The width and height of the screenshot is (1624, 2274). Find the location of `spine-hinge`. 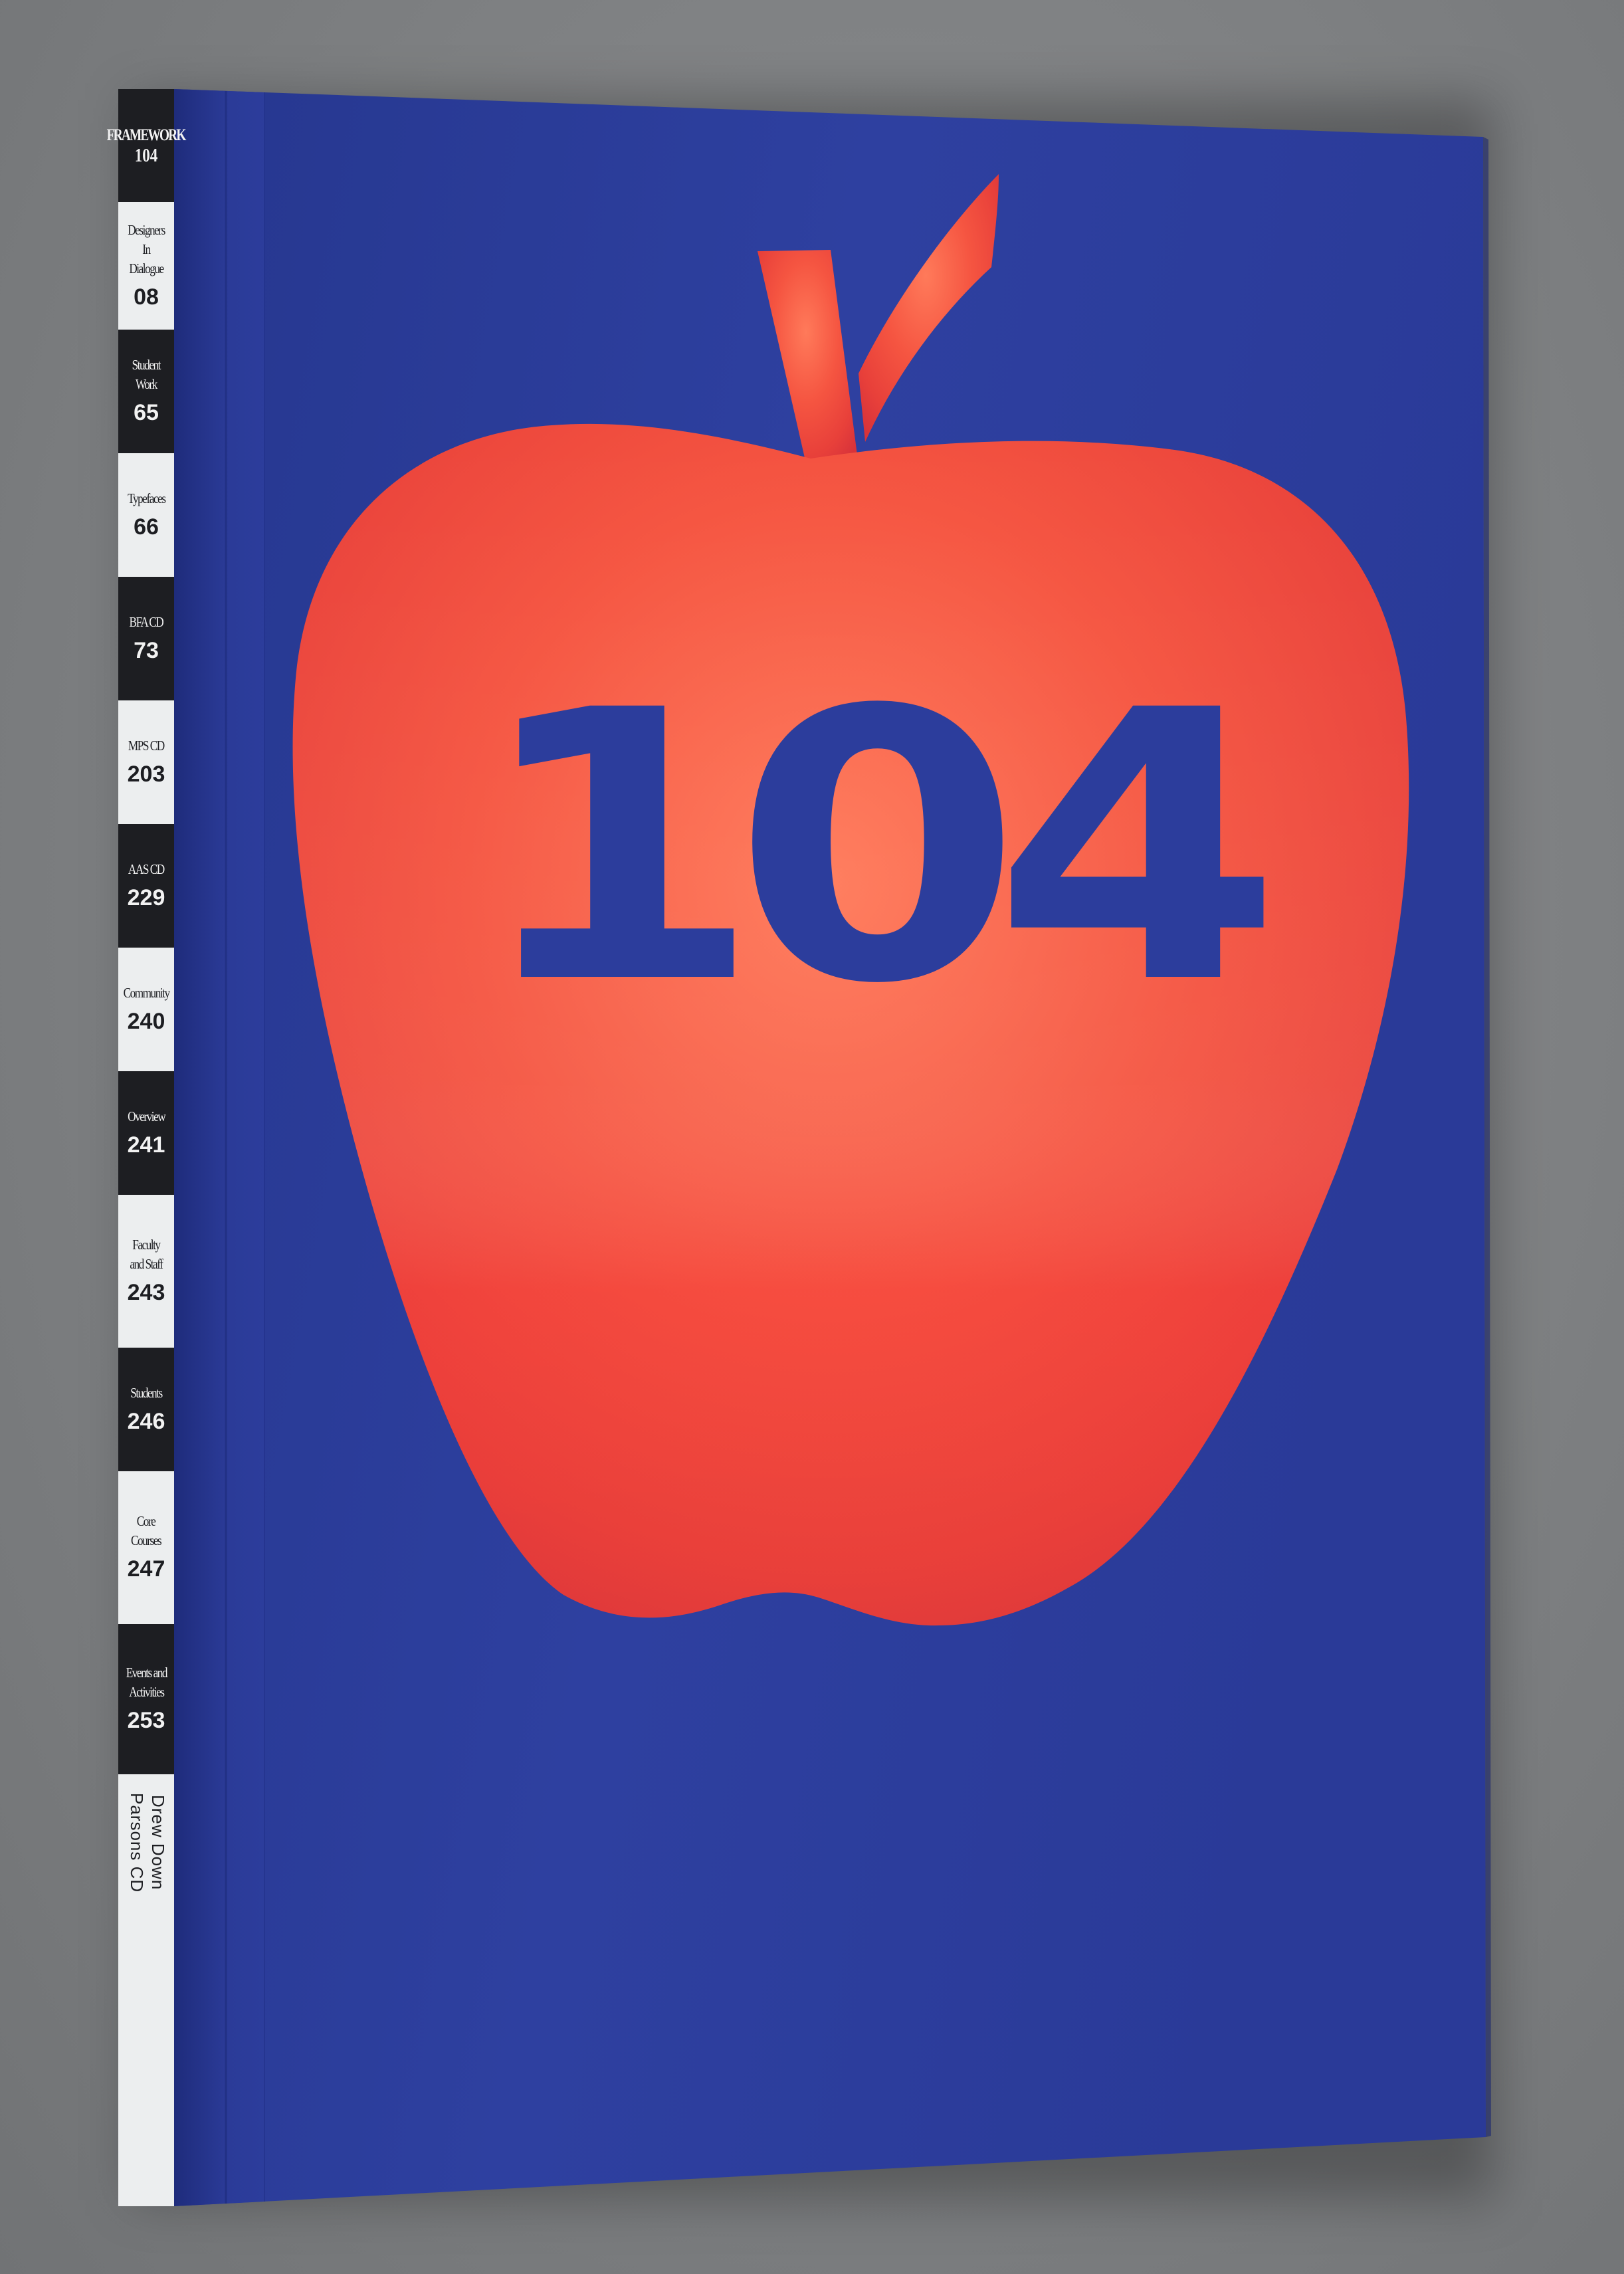

spine-hinge is located at coordinates (219, 1147).